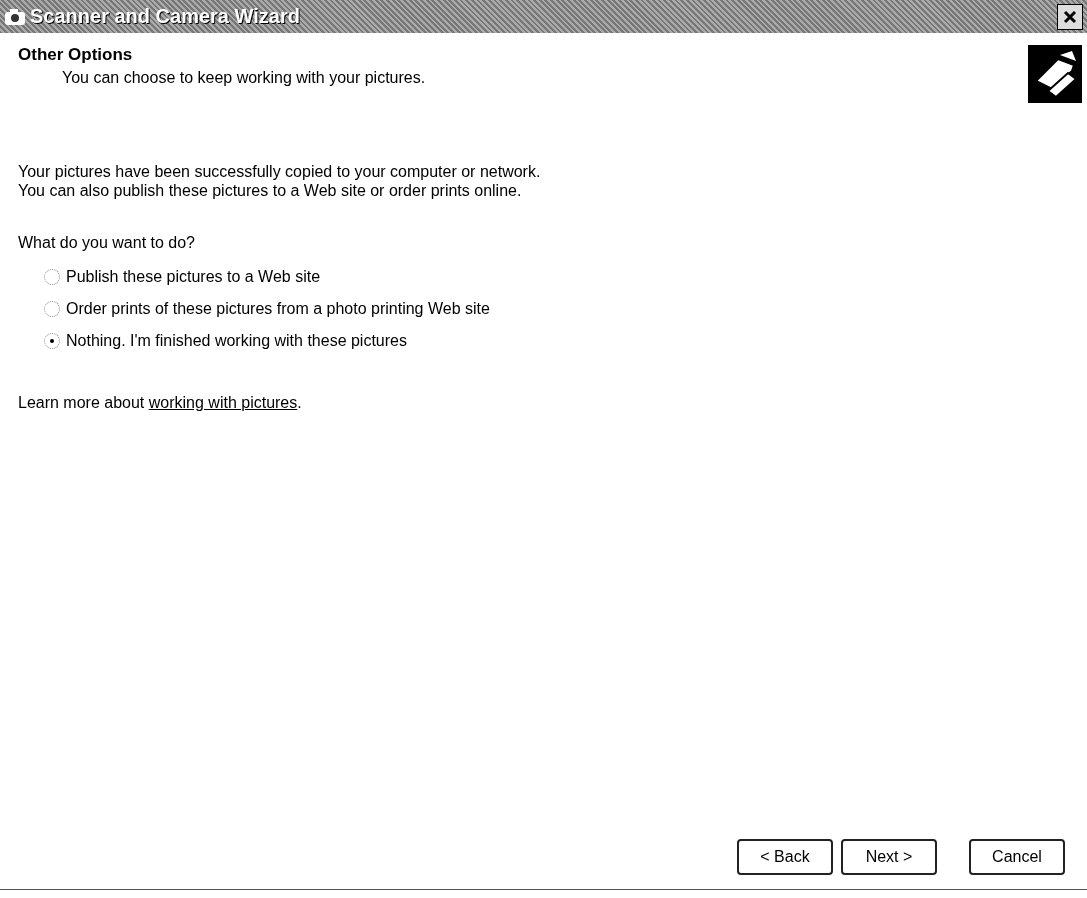 The height and width of the screenshot is (898, 1087). What do you see at coordinates (244, 78) in the screenshot?
I see `header-subtitle: You can choose to keep working with your pictures.` at bounding box center [244, 78].